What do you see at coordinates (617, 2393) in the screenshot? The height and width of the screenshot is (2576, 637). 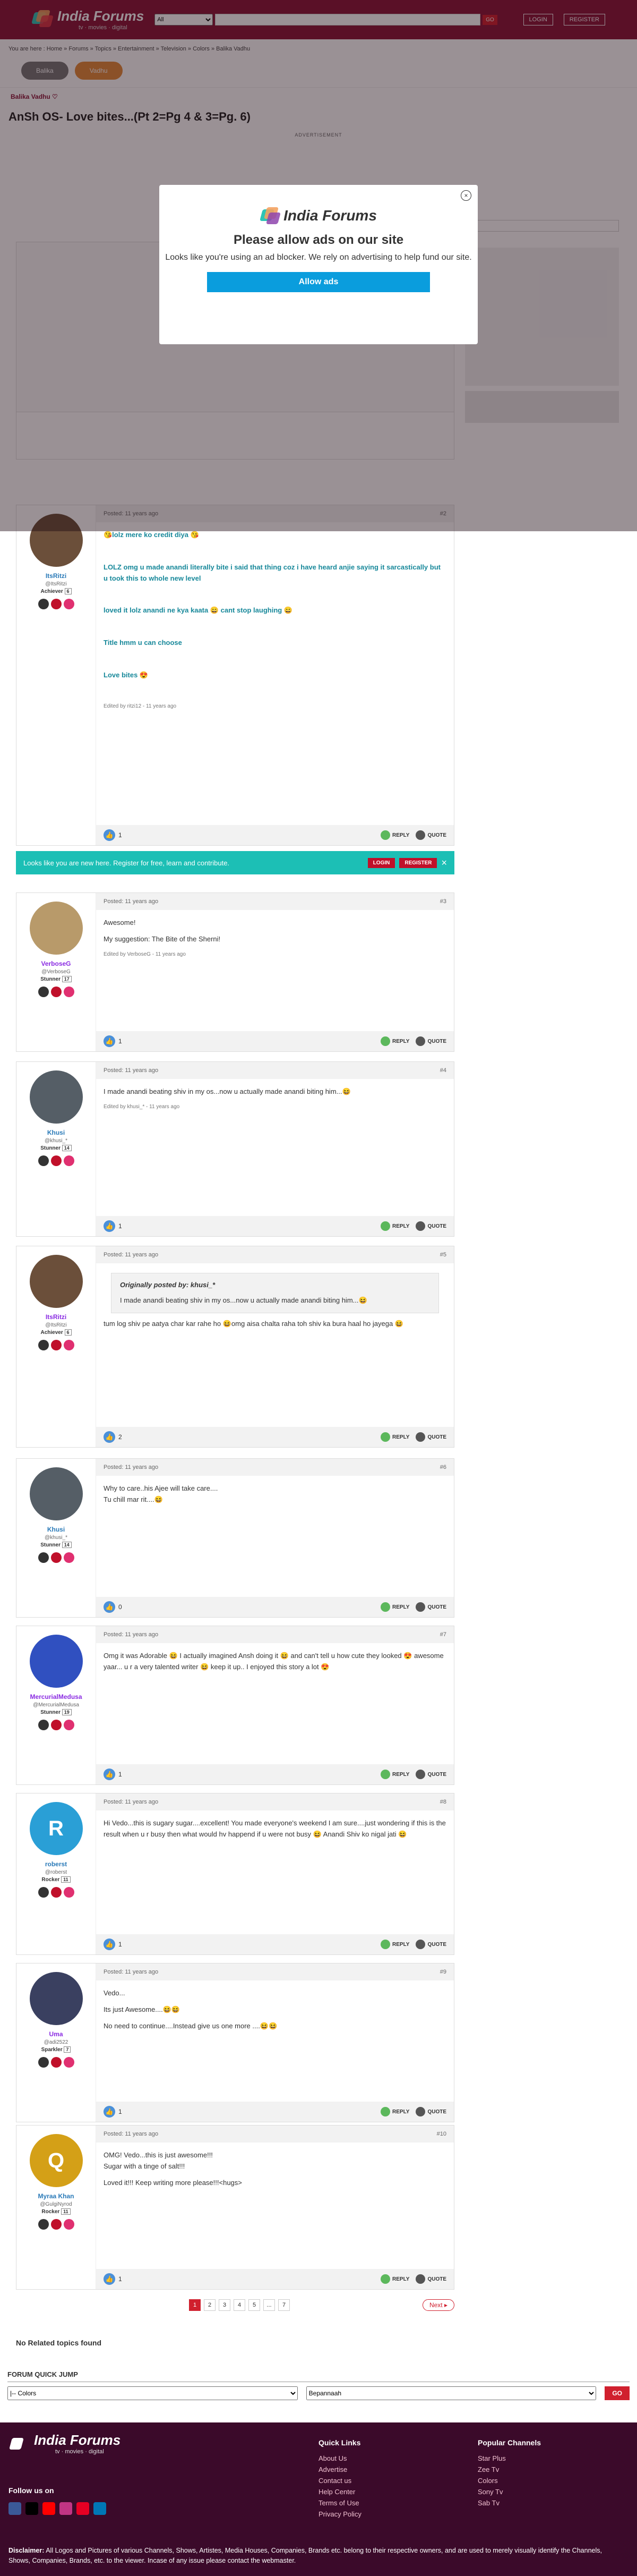 I see `quick-jump-go-button: GO` at bounding box center [617, 2393].